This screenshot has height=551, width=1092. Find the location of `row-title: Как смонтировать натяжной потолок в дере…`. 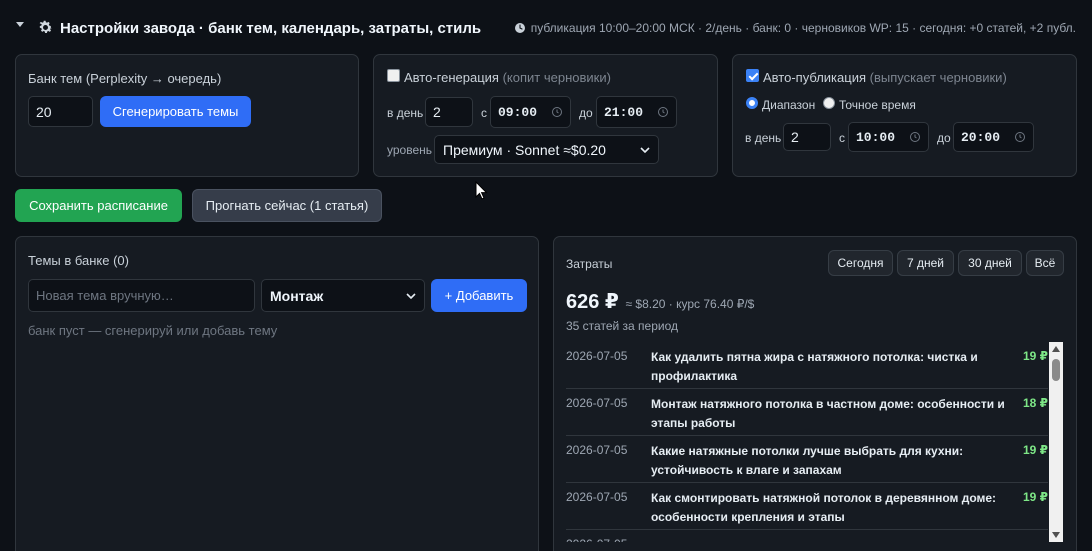

row-title: Как смонтировать натяжной потолок в дере… is located at coordinates (824, 507).